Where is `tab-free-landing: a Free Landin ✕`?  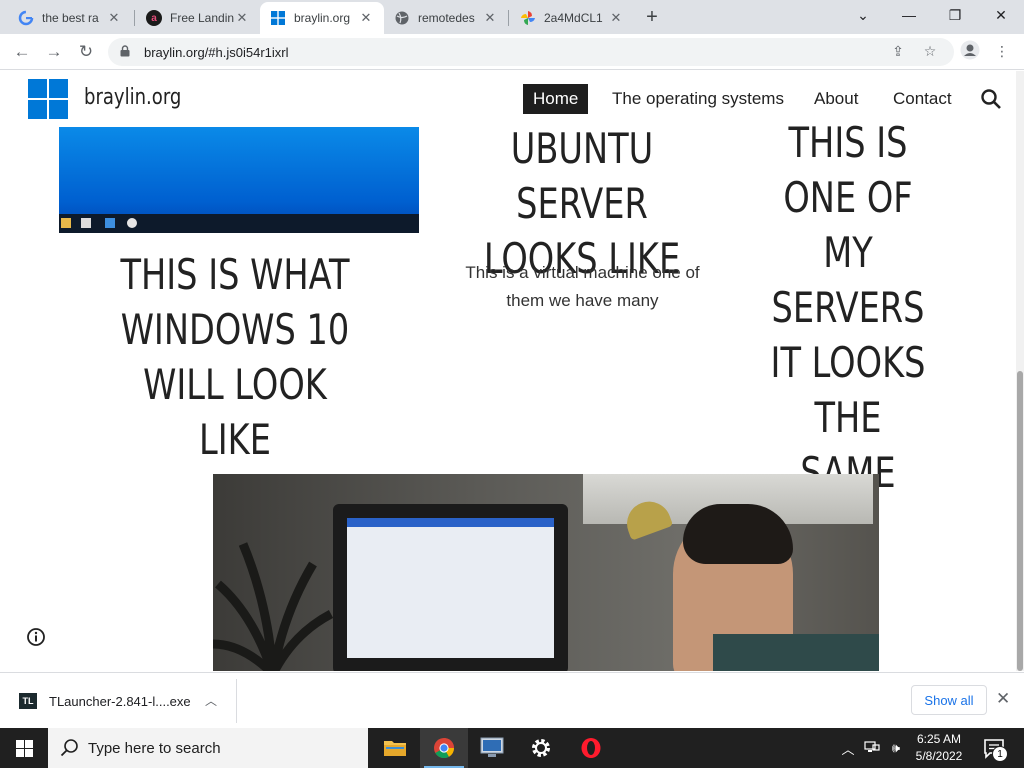
tab-free-landing: a Free Landin ✕ is located at coordinates (198, 18).